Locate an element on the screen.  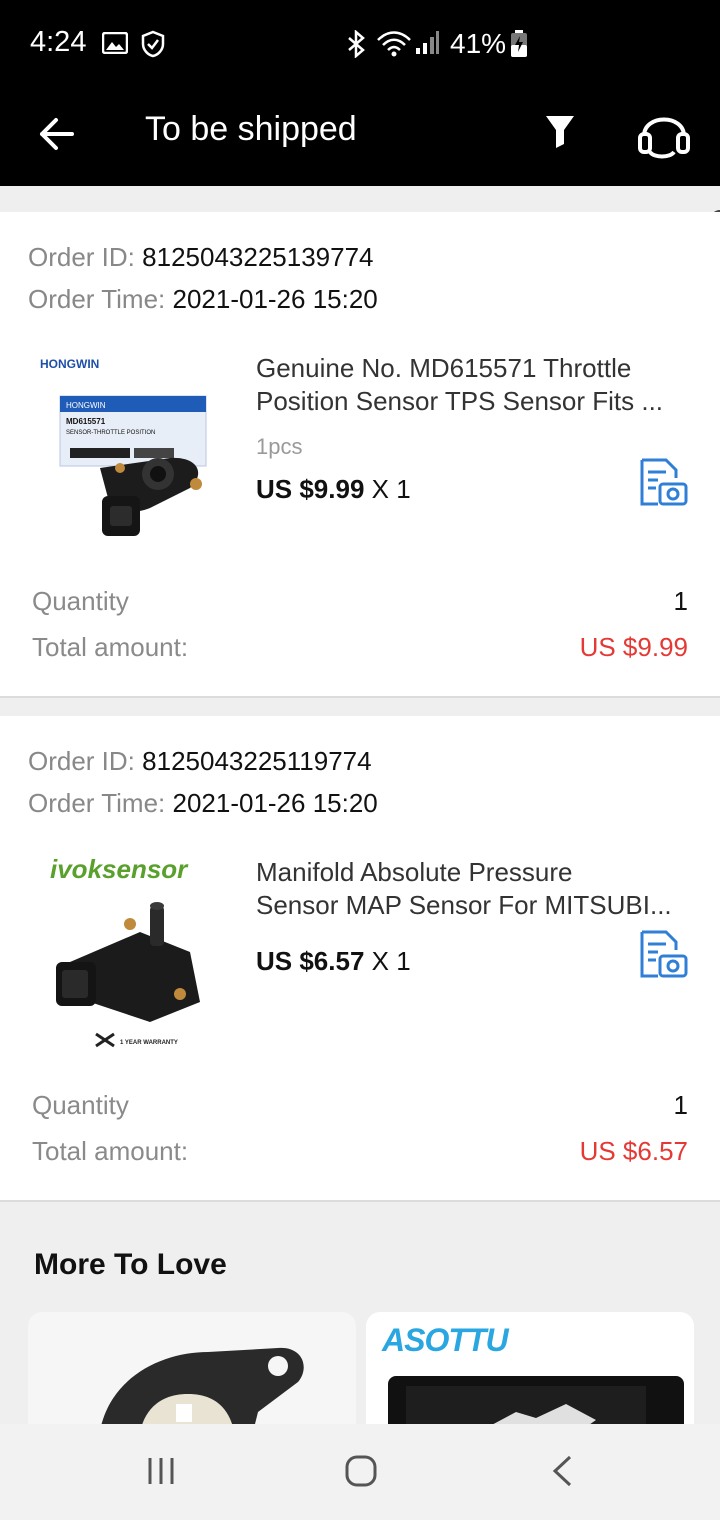
product-image-brand: ivoksensor is located at coordinates (119, 869).